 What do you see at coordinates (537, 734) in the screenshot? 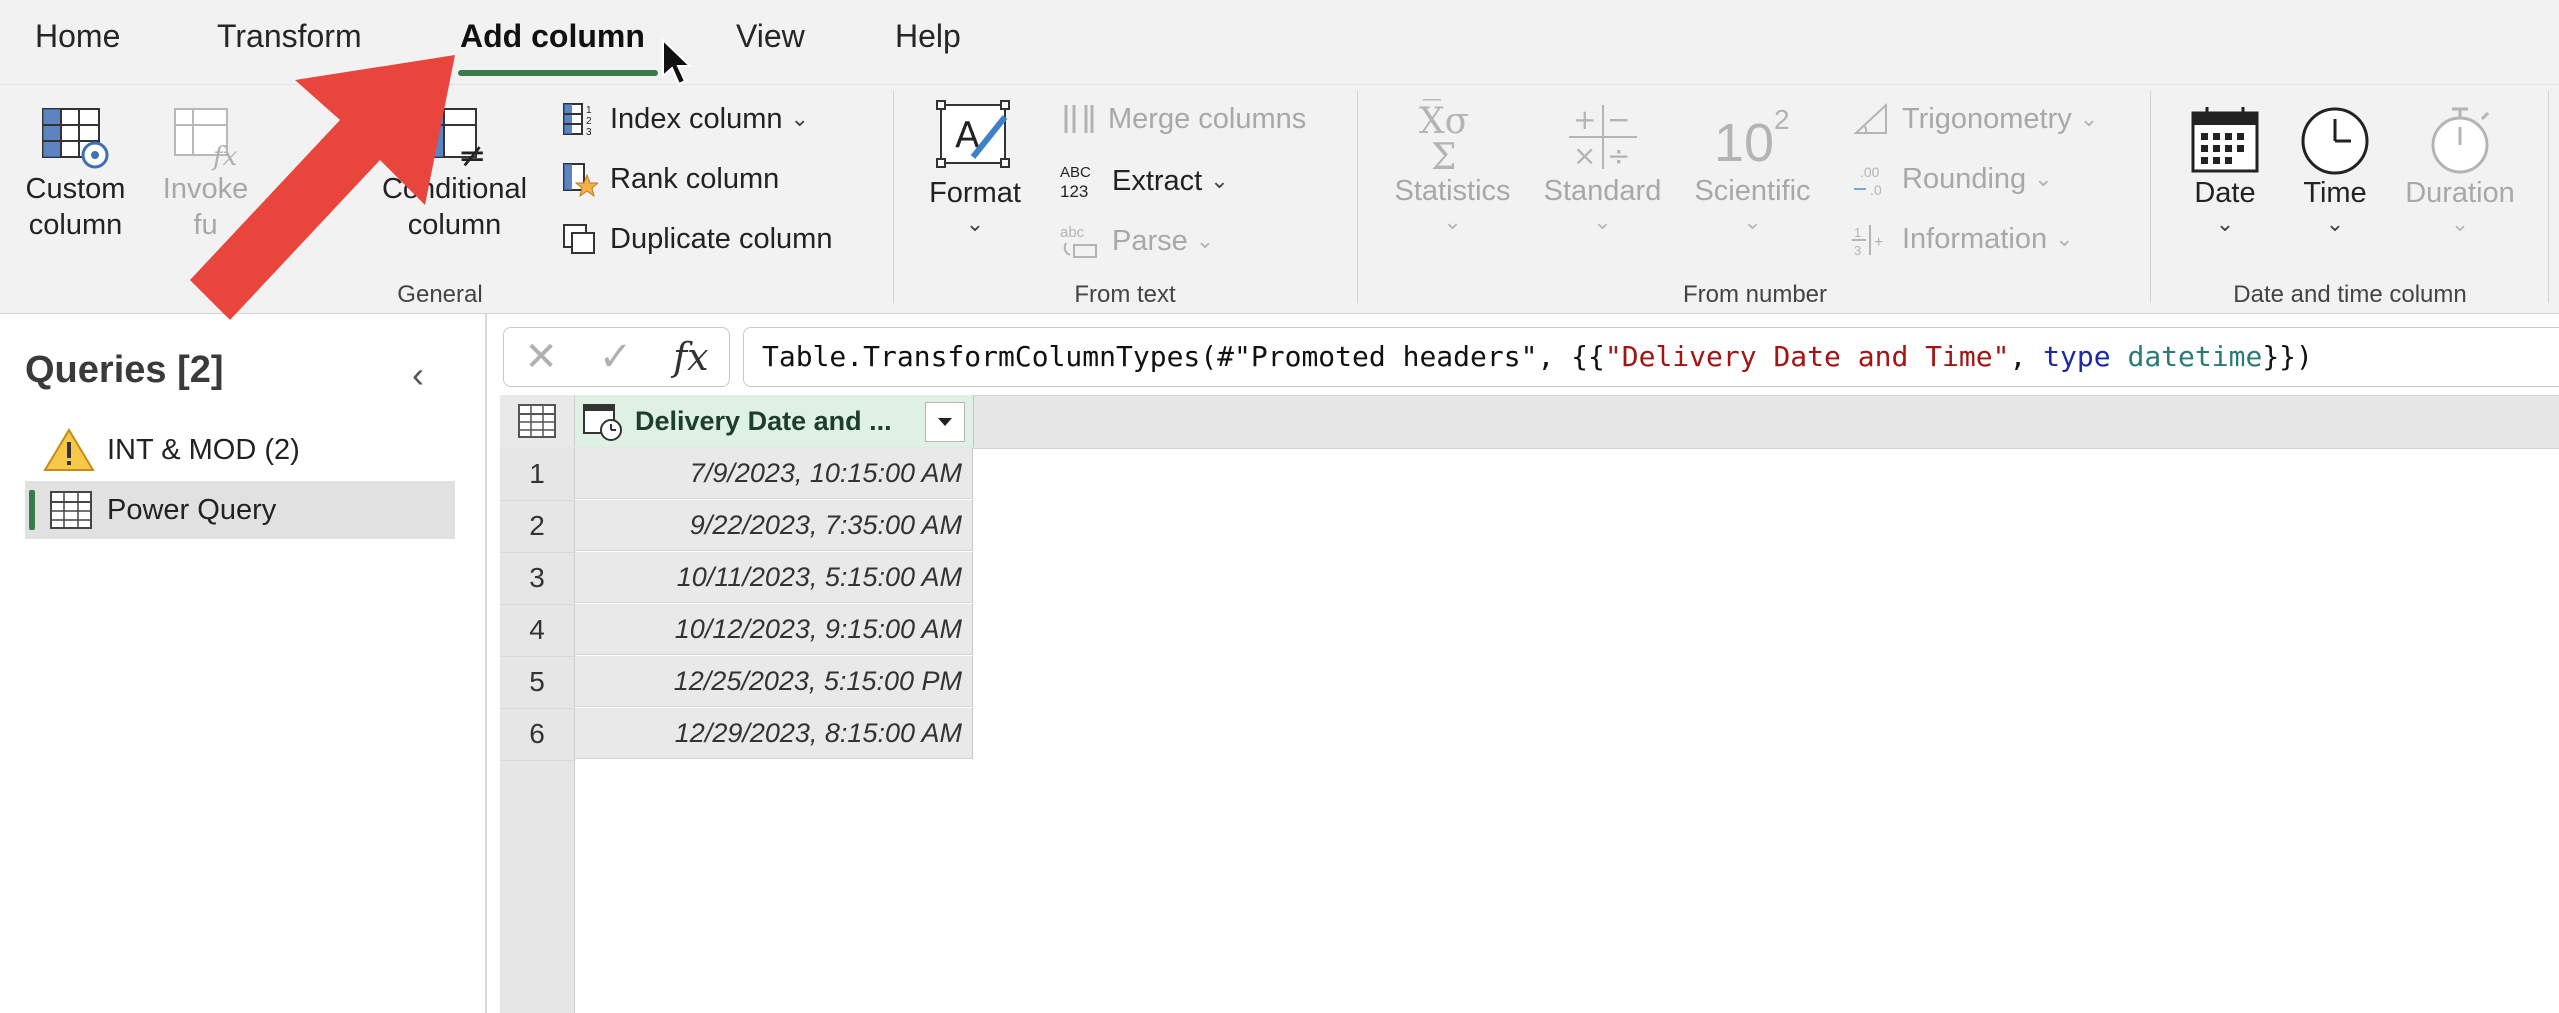
I see `row-number: 6` at bounding box center [537, 734].